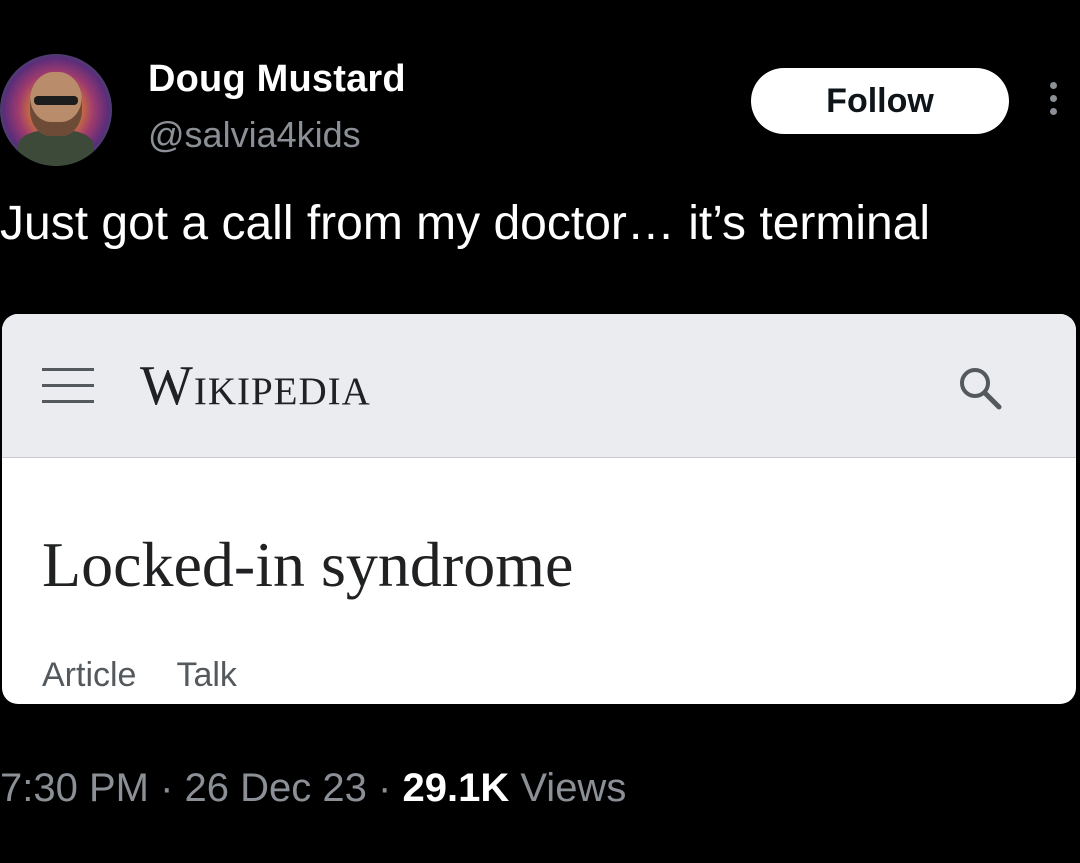 The height and width of the screenshot is (863, 1080). What do you see at coordinates (308, 564) in the screenshot?
I see `article-title: Locked-in syndrome` at bounding box center [308, 564].